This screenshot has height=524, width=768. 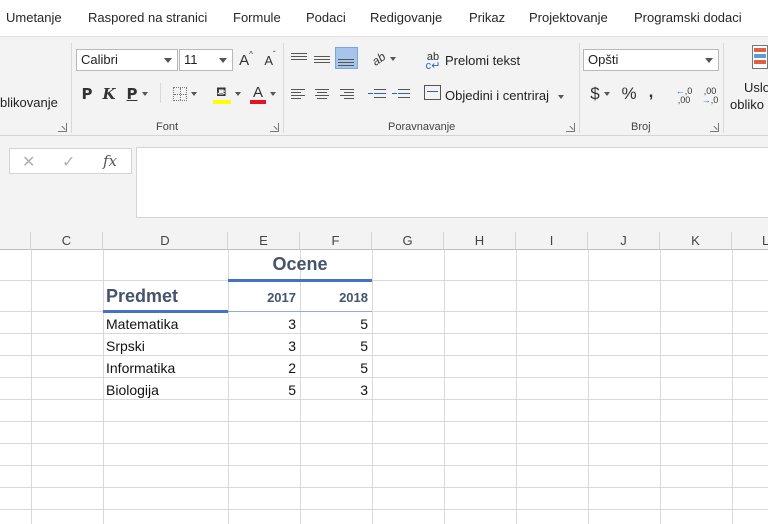 What do you see at coordinates (132, 390) in the screenshot?
I see `subject-cell: Biologija` at bounding box center [132, 390].